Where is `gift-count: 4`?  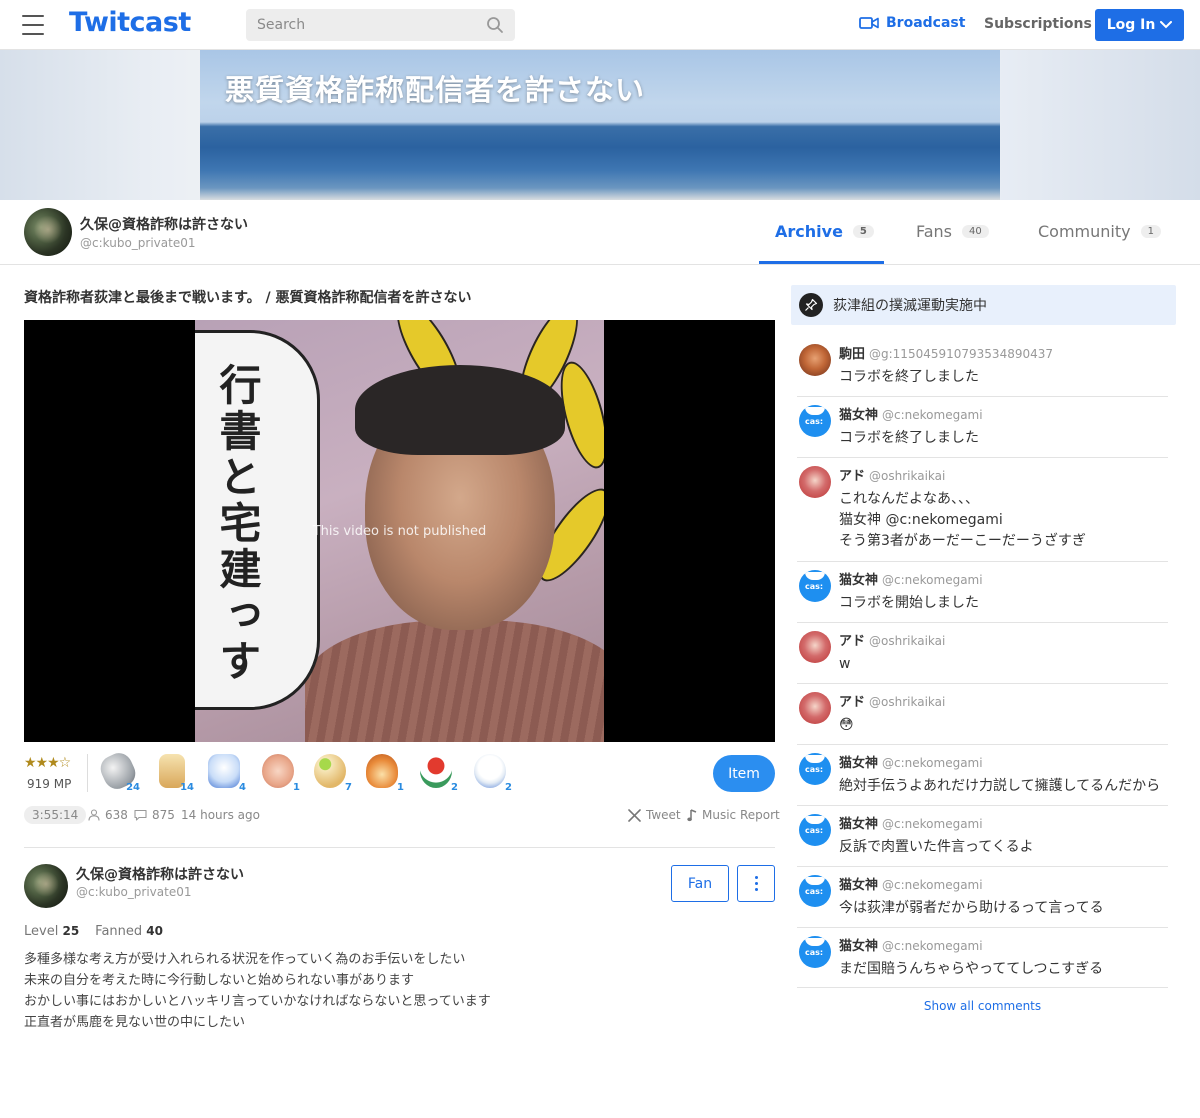 gift-count: 4 is located at coordinates (242, 787).